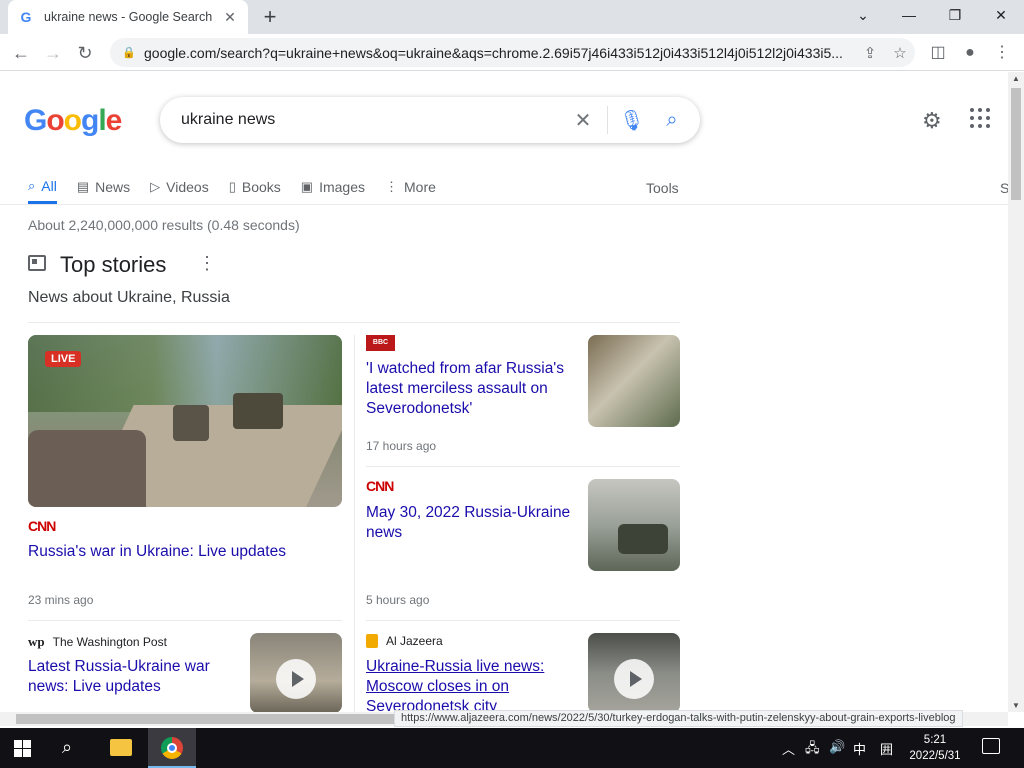 This screenshot has height=768, width=1024. What do you see at coordinates (991, 746) in the screenshot?
I see `notification-center-icon` at bounding box center [991, 746].